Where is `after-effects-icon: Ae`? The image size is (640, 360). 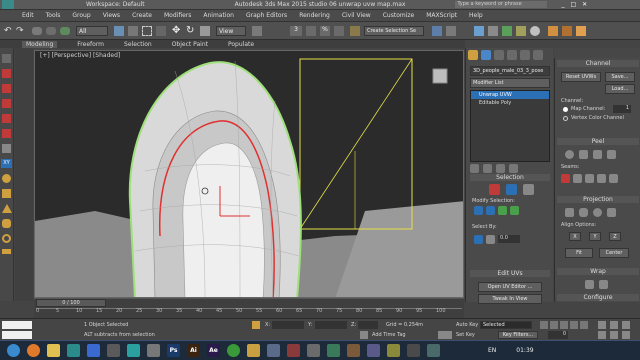
after-effects-icon: Ae is located at coordinates (213, 350).